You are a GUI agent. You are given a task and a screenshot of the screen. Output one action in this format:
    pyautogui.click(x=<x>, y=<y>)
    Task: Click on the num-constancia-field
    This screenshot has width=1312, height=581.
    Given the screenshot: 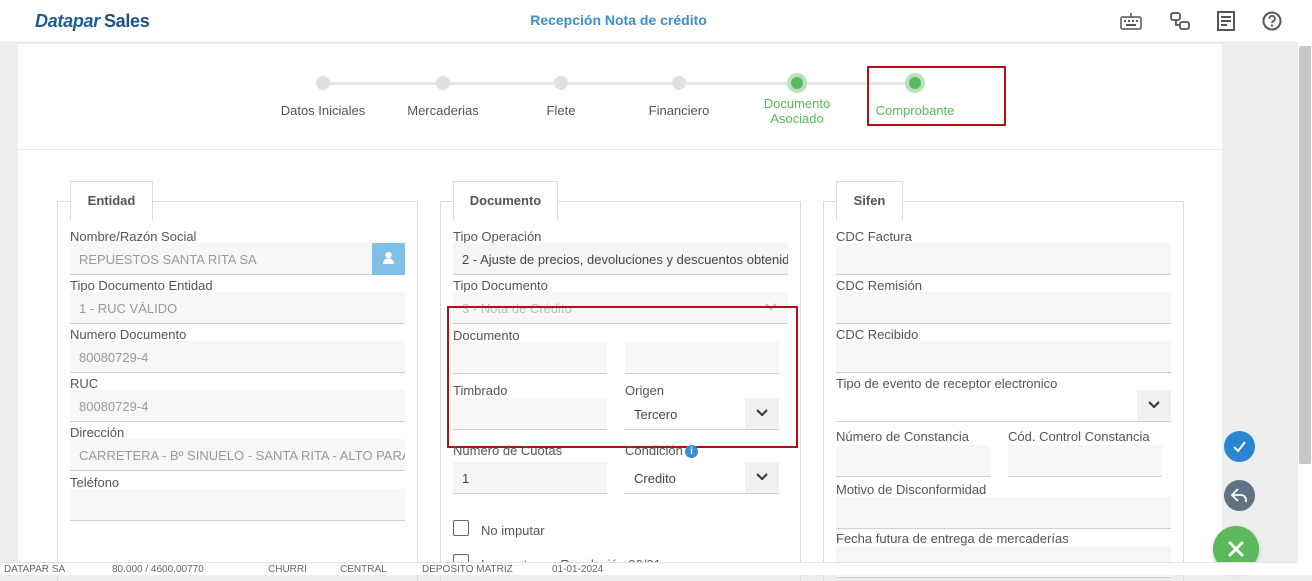 What is the action you would take?
    pyautogui.click(x=913, y=461)
    